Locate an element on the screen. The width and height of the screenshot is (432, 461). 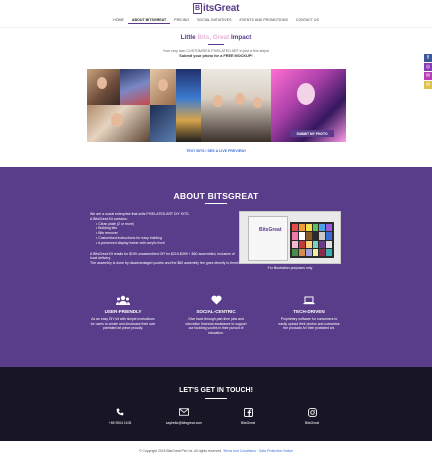
hero-title-pre: Little is located at coordinates (189, 37).